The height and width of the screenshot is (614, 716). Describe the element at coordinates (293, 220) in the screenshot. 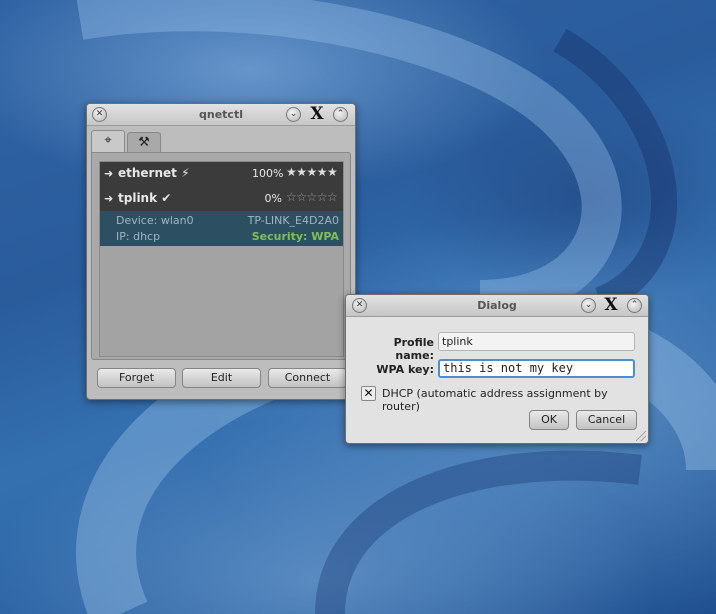

I see `ssid-text: TP-LINK_E4D2A0` at that location.